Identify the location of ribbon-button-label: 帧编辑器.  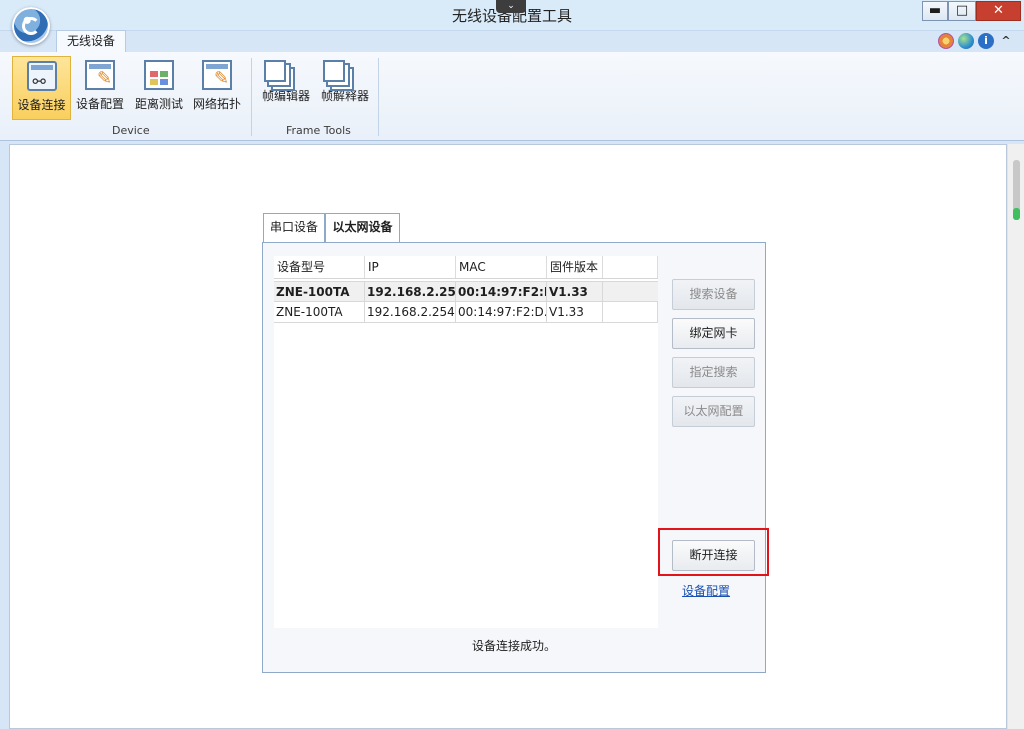
(285, 96).